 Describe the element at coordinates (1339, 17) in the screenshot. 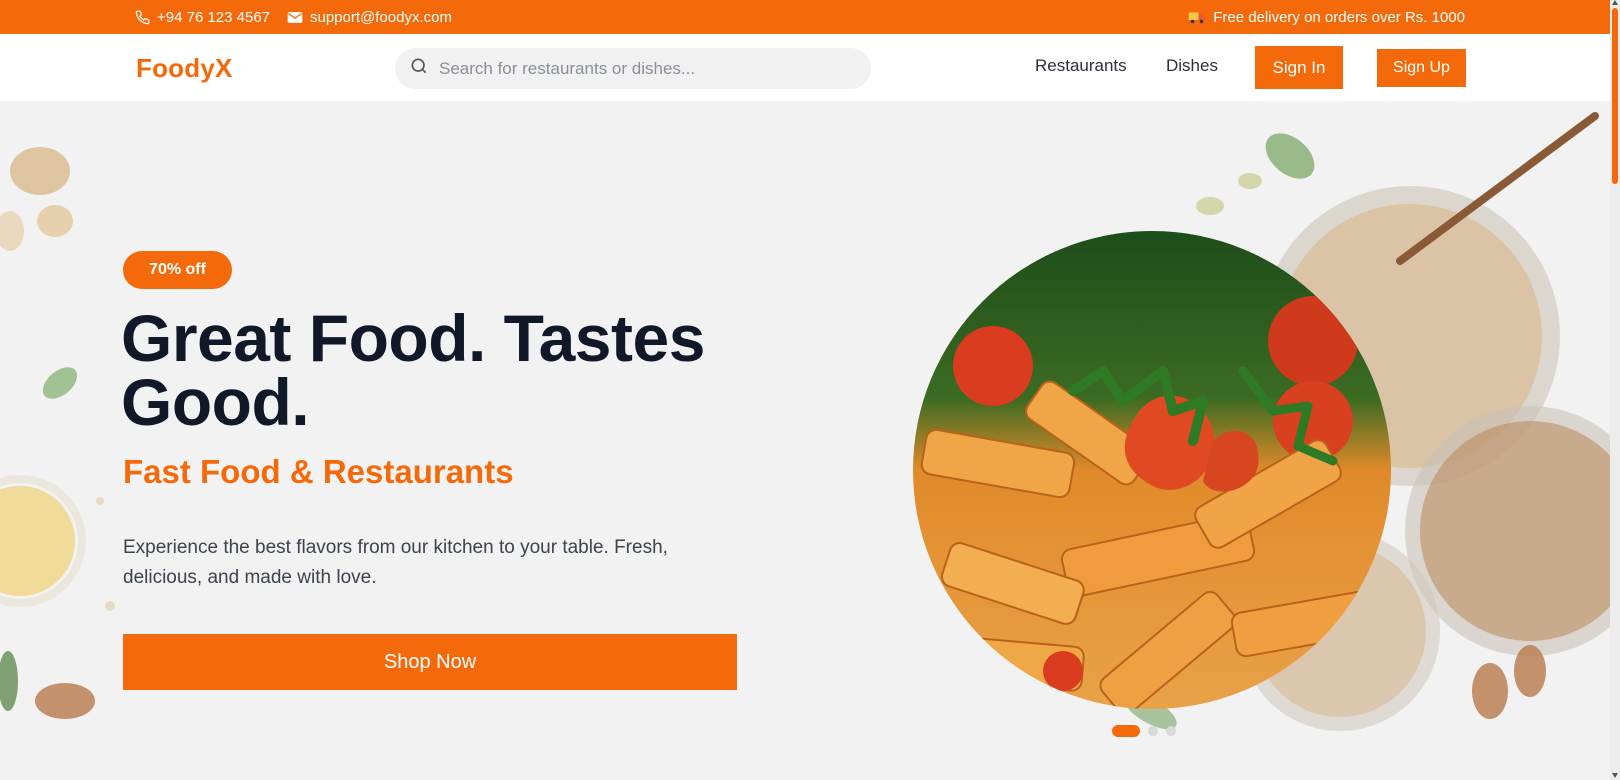

I see `delivery-text: Free delivery on orders over Rs. 1000` at that location.